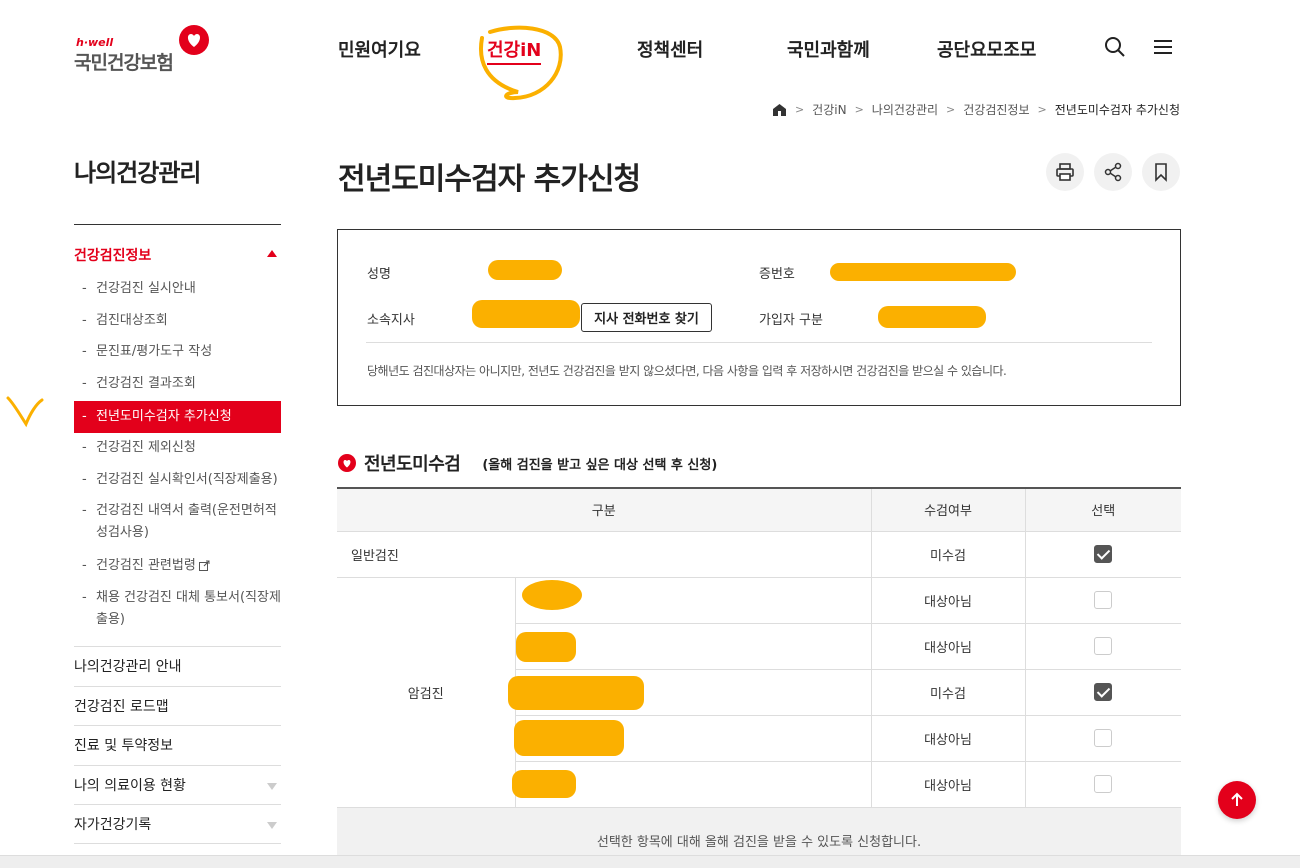  Describe the element at coordinates (526, 314) in the screenshot. I see `redacted-branch` at that location.